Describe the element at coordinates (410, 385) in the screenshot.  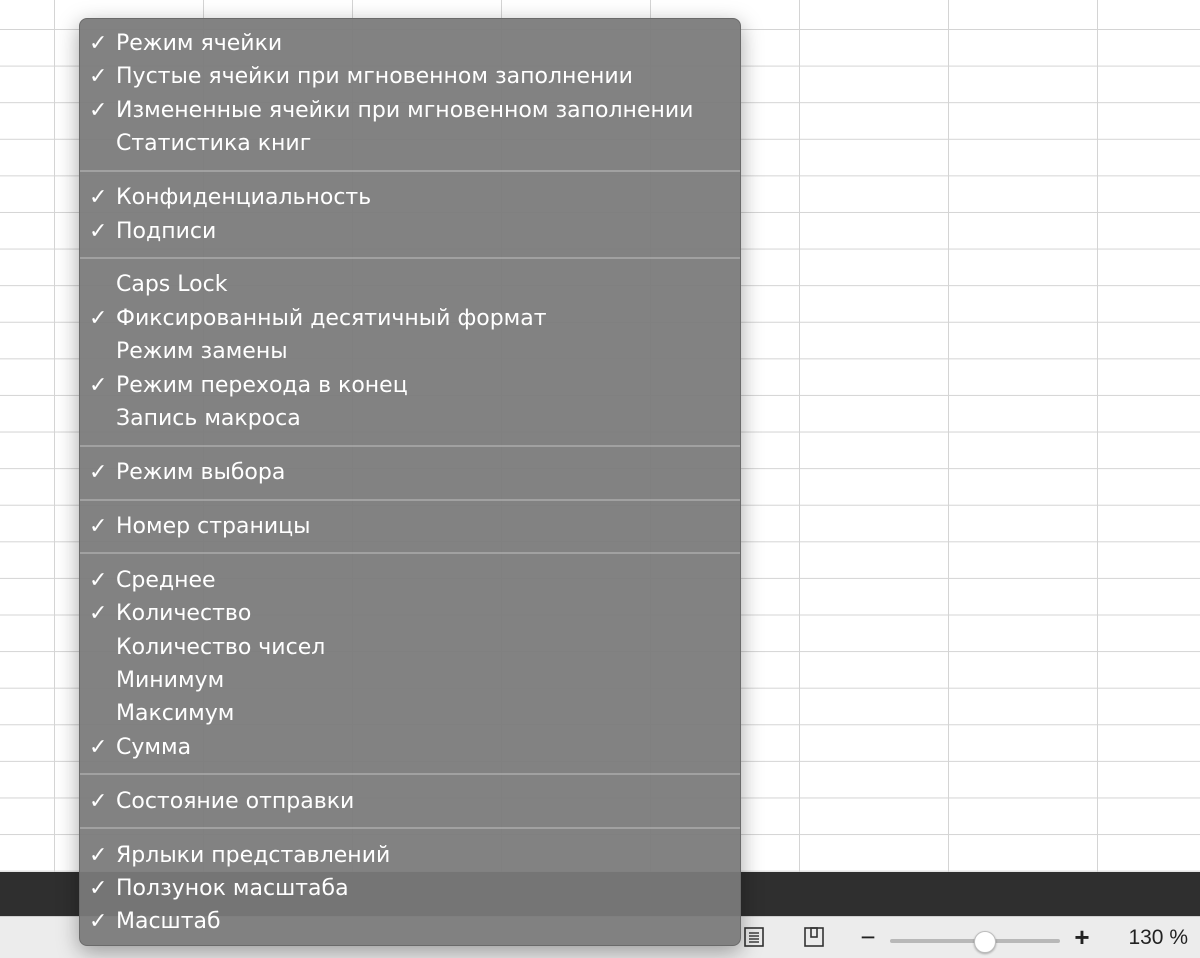
I see `menu-item: ✓ Режим перехода в конец` at that location.